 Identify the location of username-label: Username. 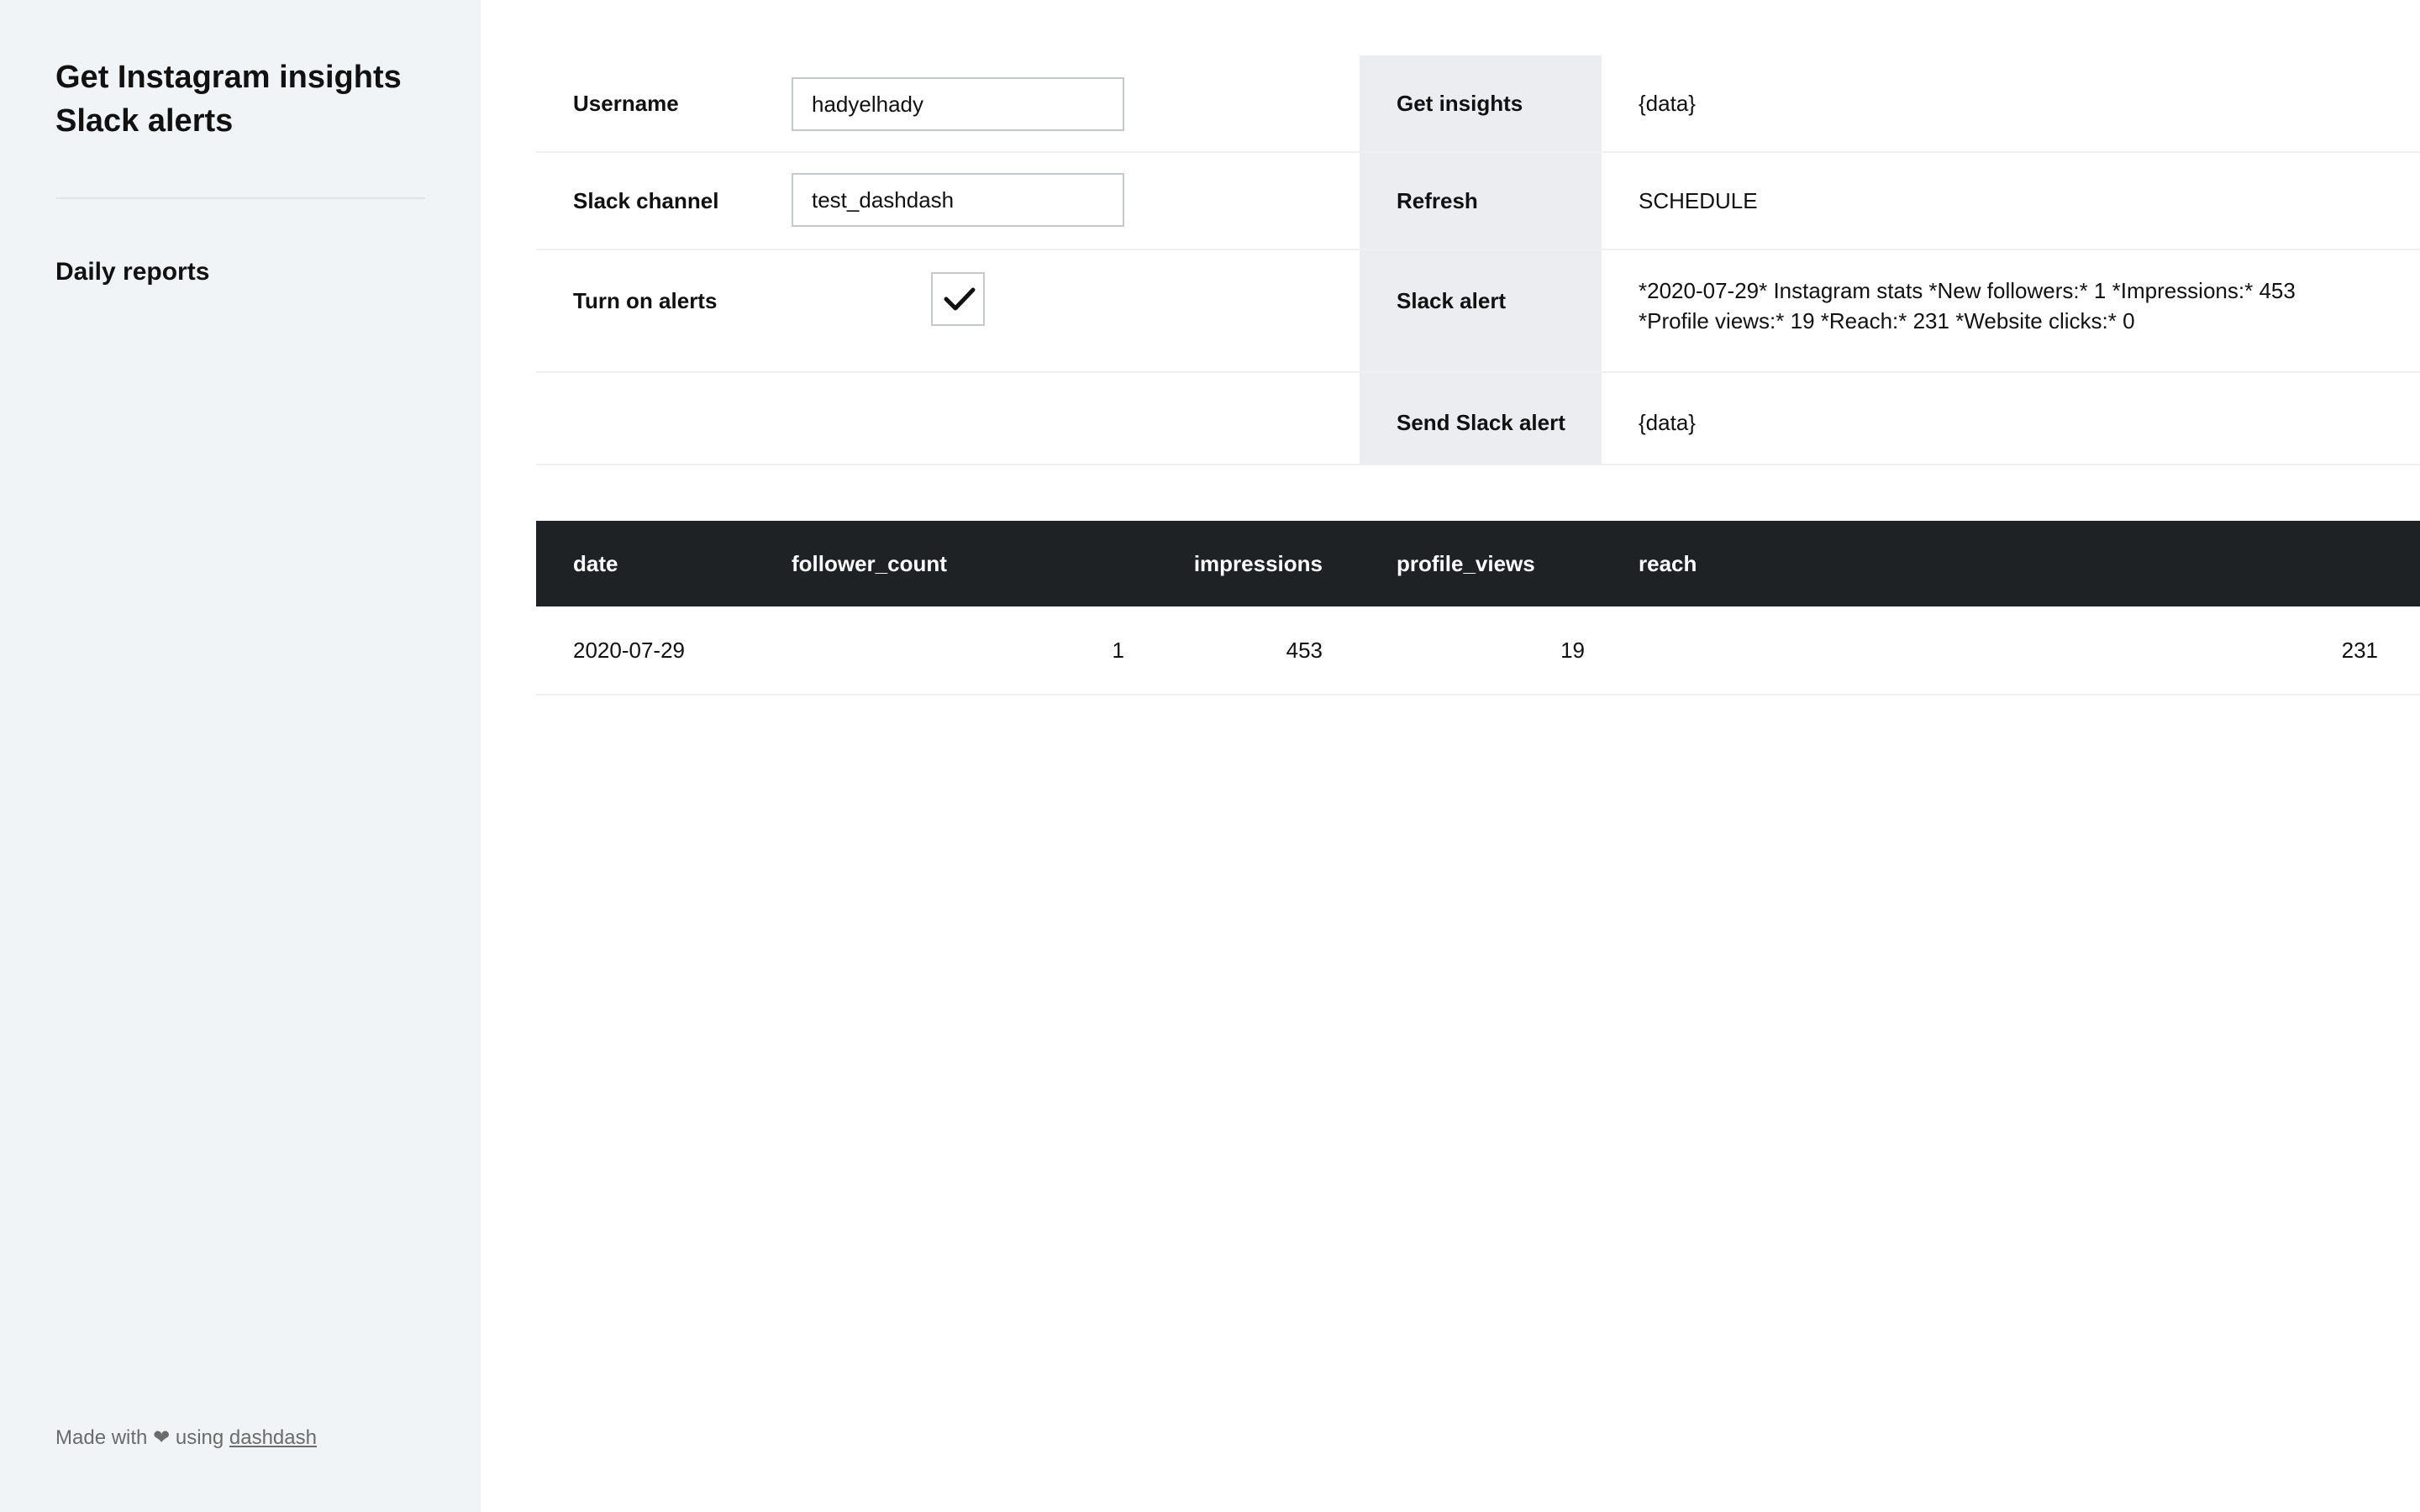
(626, 103).